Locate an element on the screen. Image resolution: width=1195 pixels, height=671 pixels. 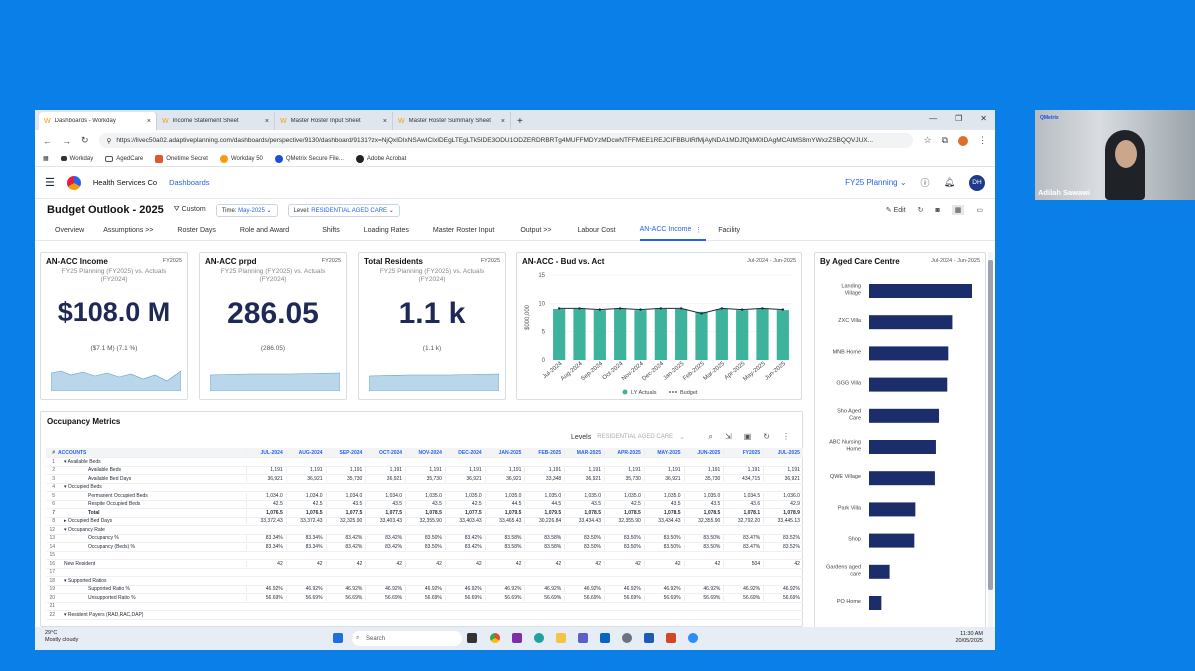
table-cell: 33,403.43 is located at coordinates (385, 521).